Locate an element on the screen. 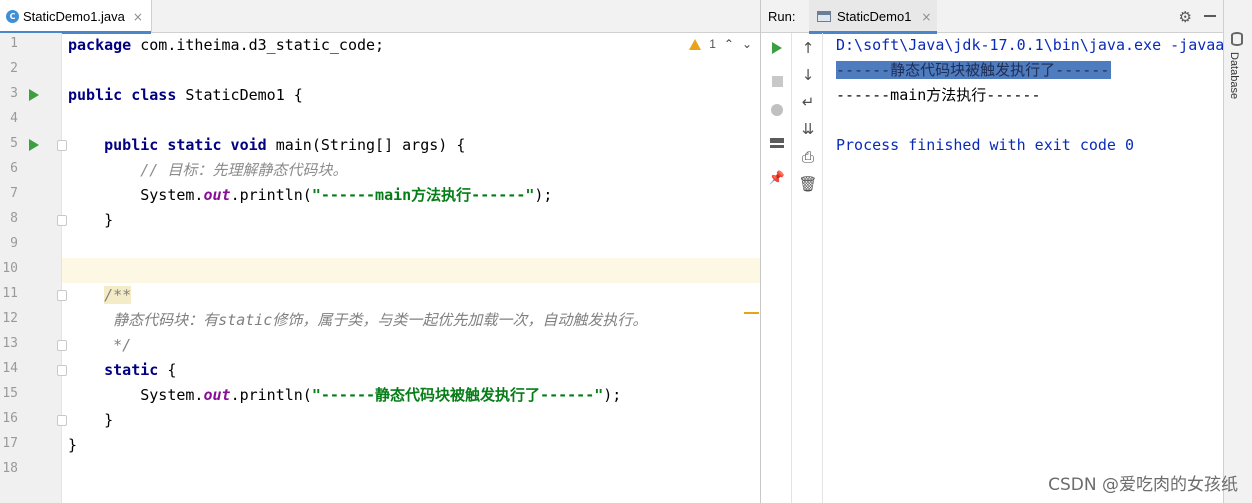  code-token: public class is located at coordinates (122, 95).